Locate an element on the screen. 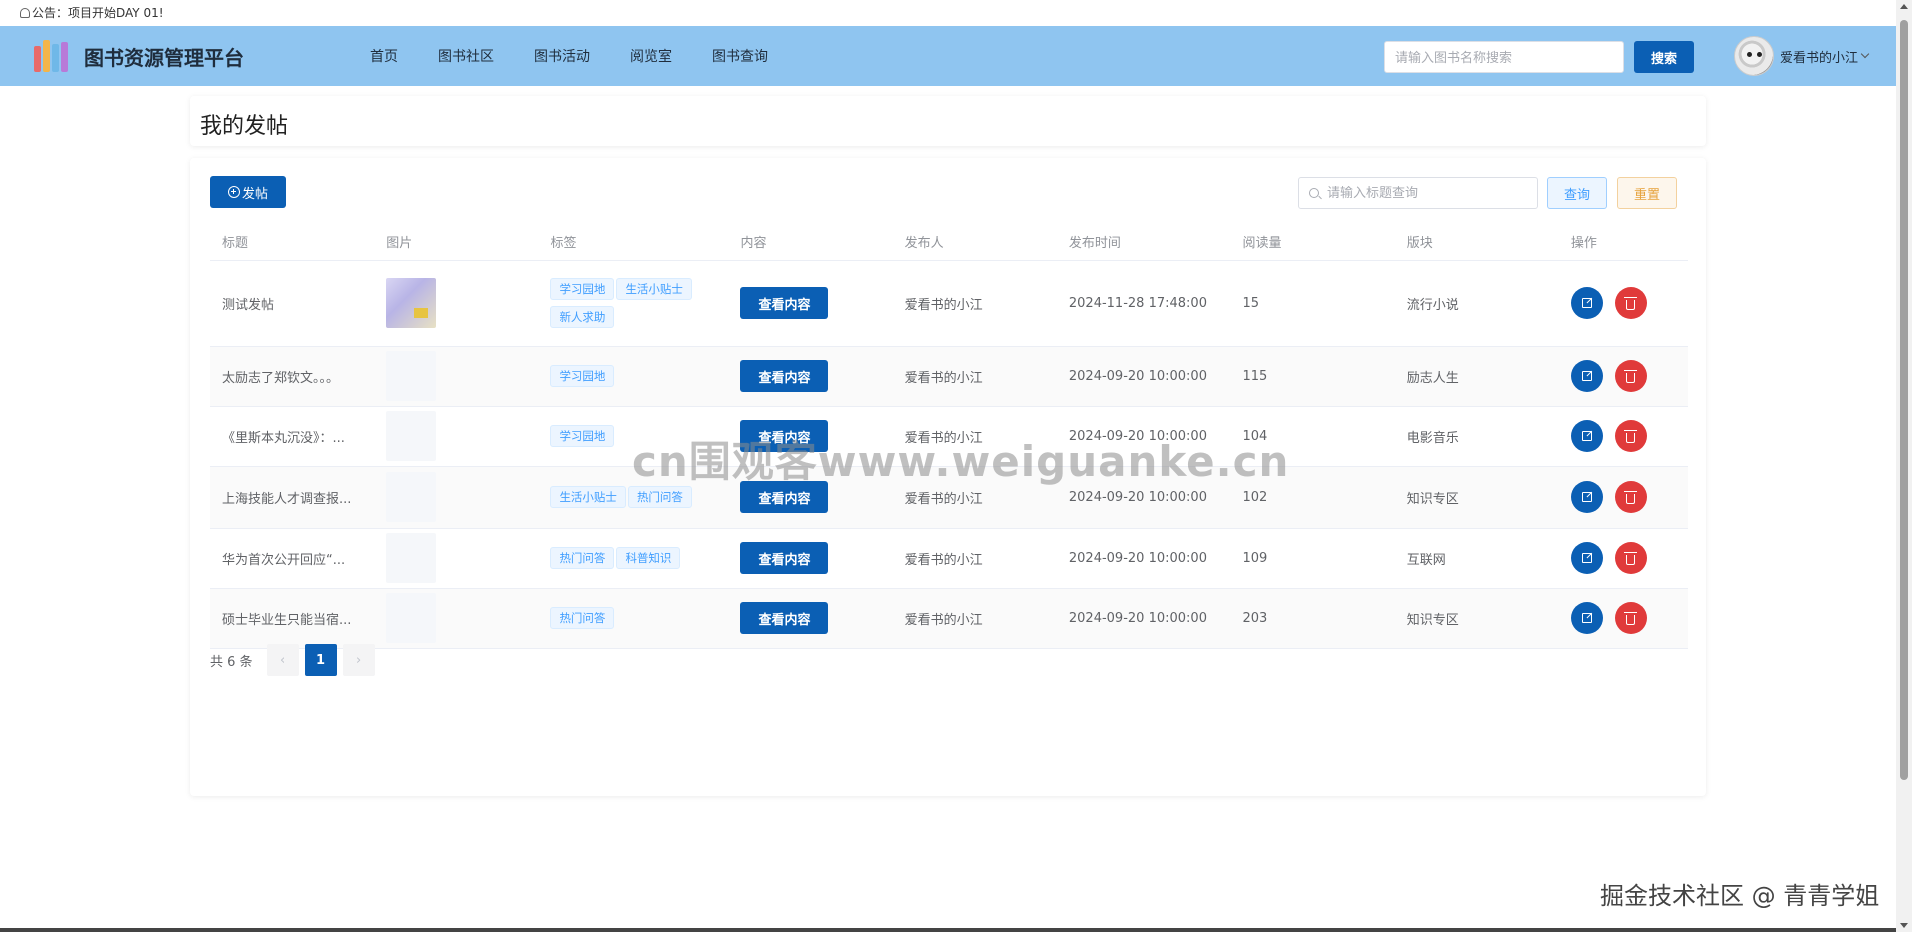  post-tags-cell: 热门问答 is located at coordinates (633, 618).